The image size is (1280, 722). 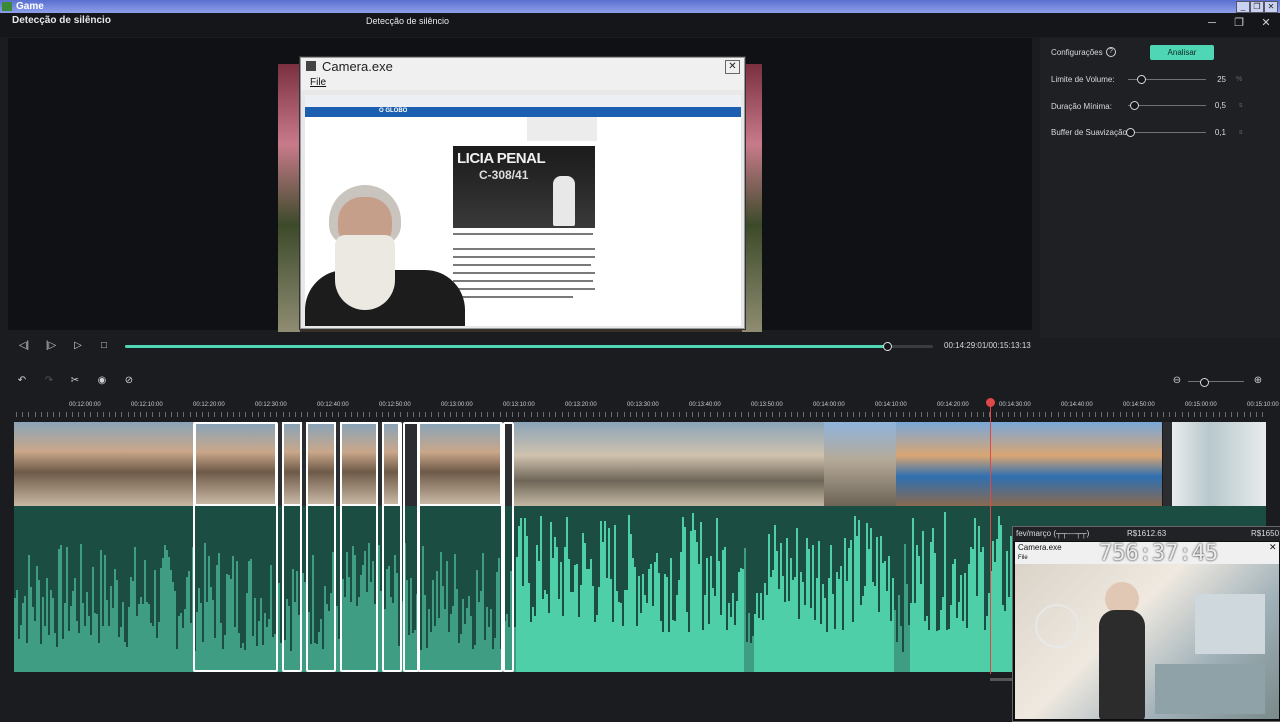 What do you see at coordinates (1257, 7) in the screenshot?
I see `os-restore-button: ❐` at bounding box center [1257, 7].